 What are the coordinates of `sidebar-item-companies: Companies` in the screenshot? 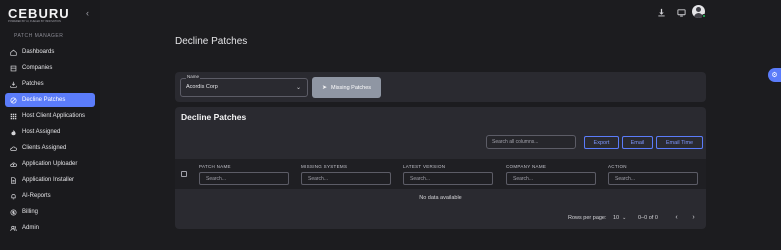 It's located at (50, 68).